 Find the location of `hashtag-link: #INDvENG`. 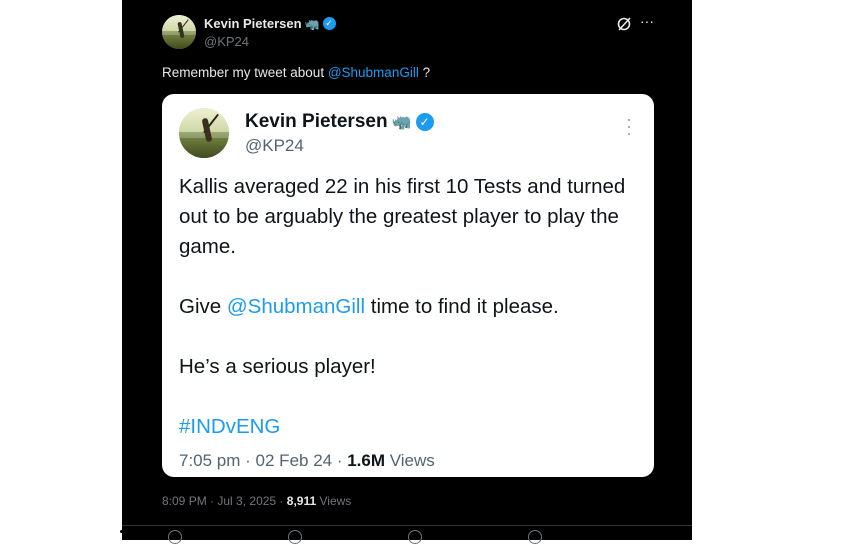

hashtag-link: #INDvENG is located at coordinates (409, 427).